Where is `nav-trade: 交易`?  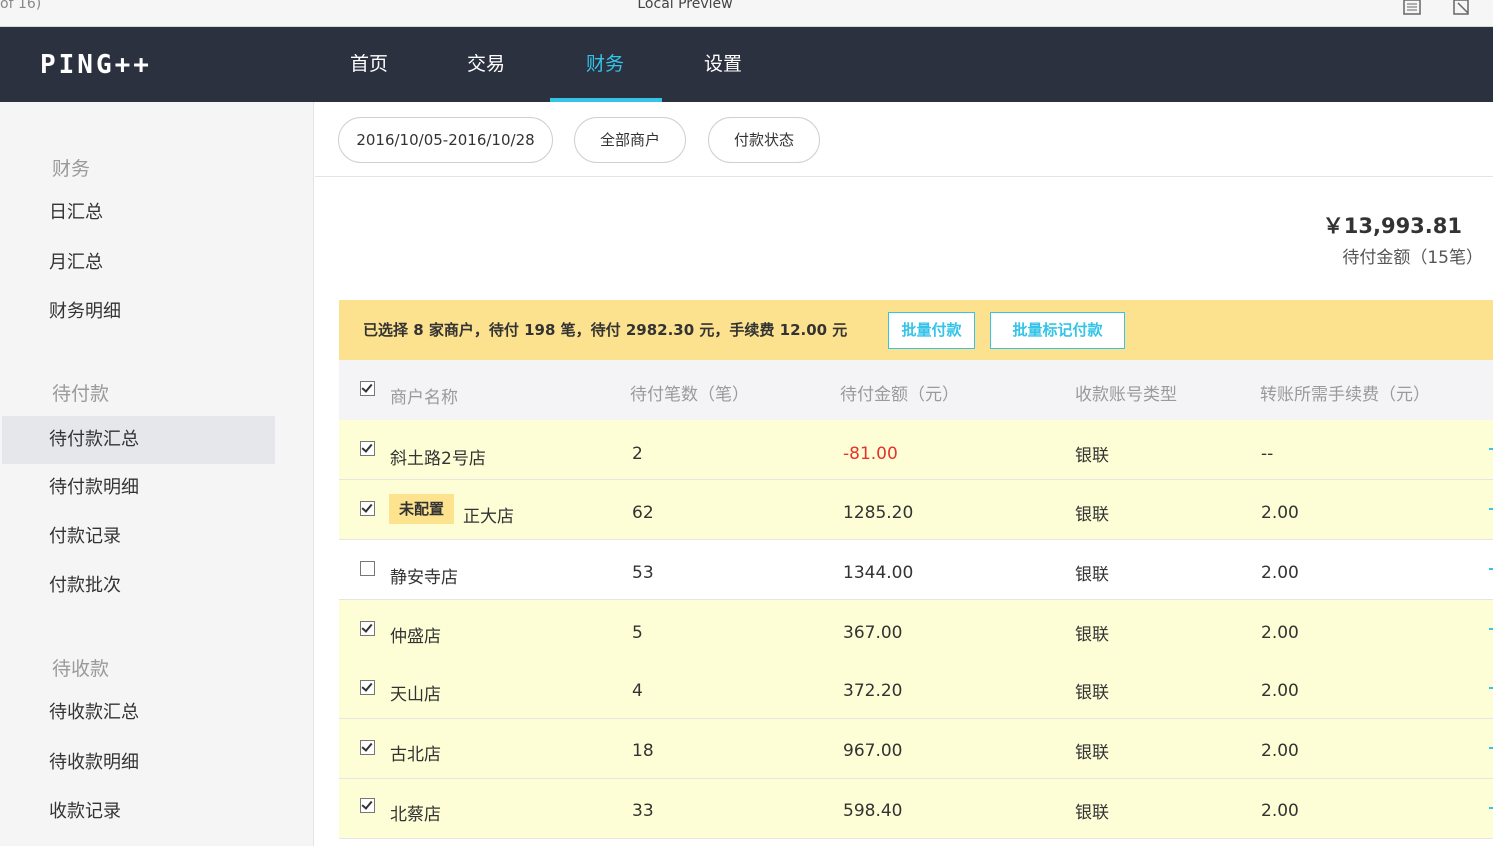 nav-trade: 交易 is located at coordinates (486, 64).